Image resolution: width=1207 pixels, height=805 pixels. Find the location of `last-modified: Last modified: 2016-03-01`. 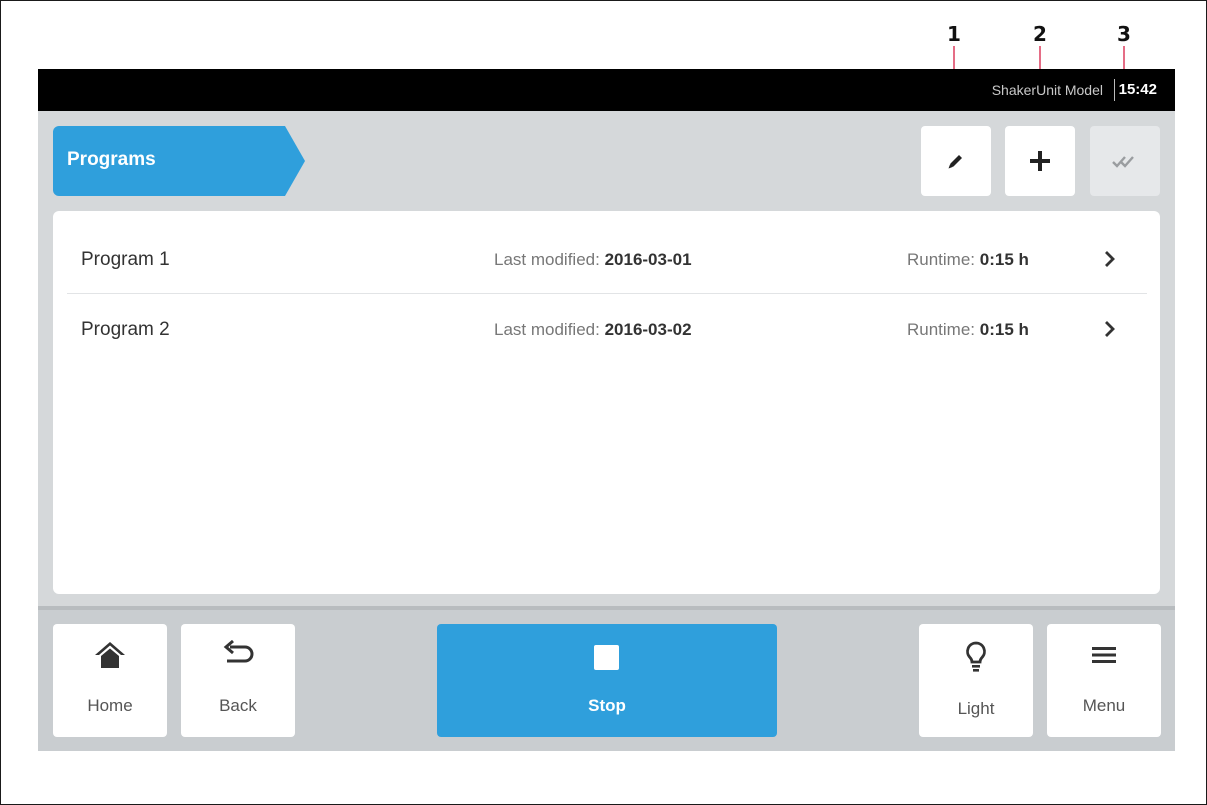

last-modified: Last modified: 2016-03-01 is located at coordinates (593, 259).